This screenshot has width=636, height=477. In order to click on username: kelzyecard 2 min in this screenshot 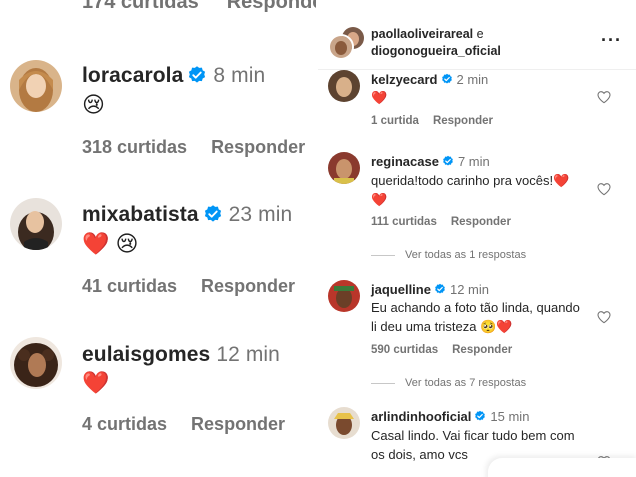, I will do `click(429, 79)`.